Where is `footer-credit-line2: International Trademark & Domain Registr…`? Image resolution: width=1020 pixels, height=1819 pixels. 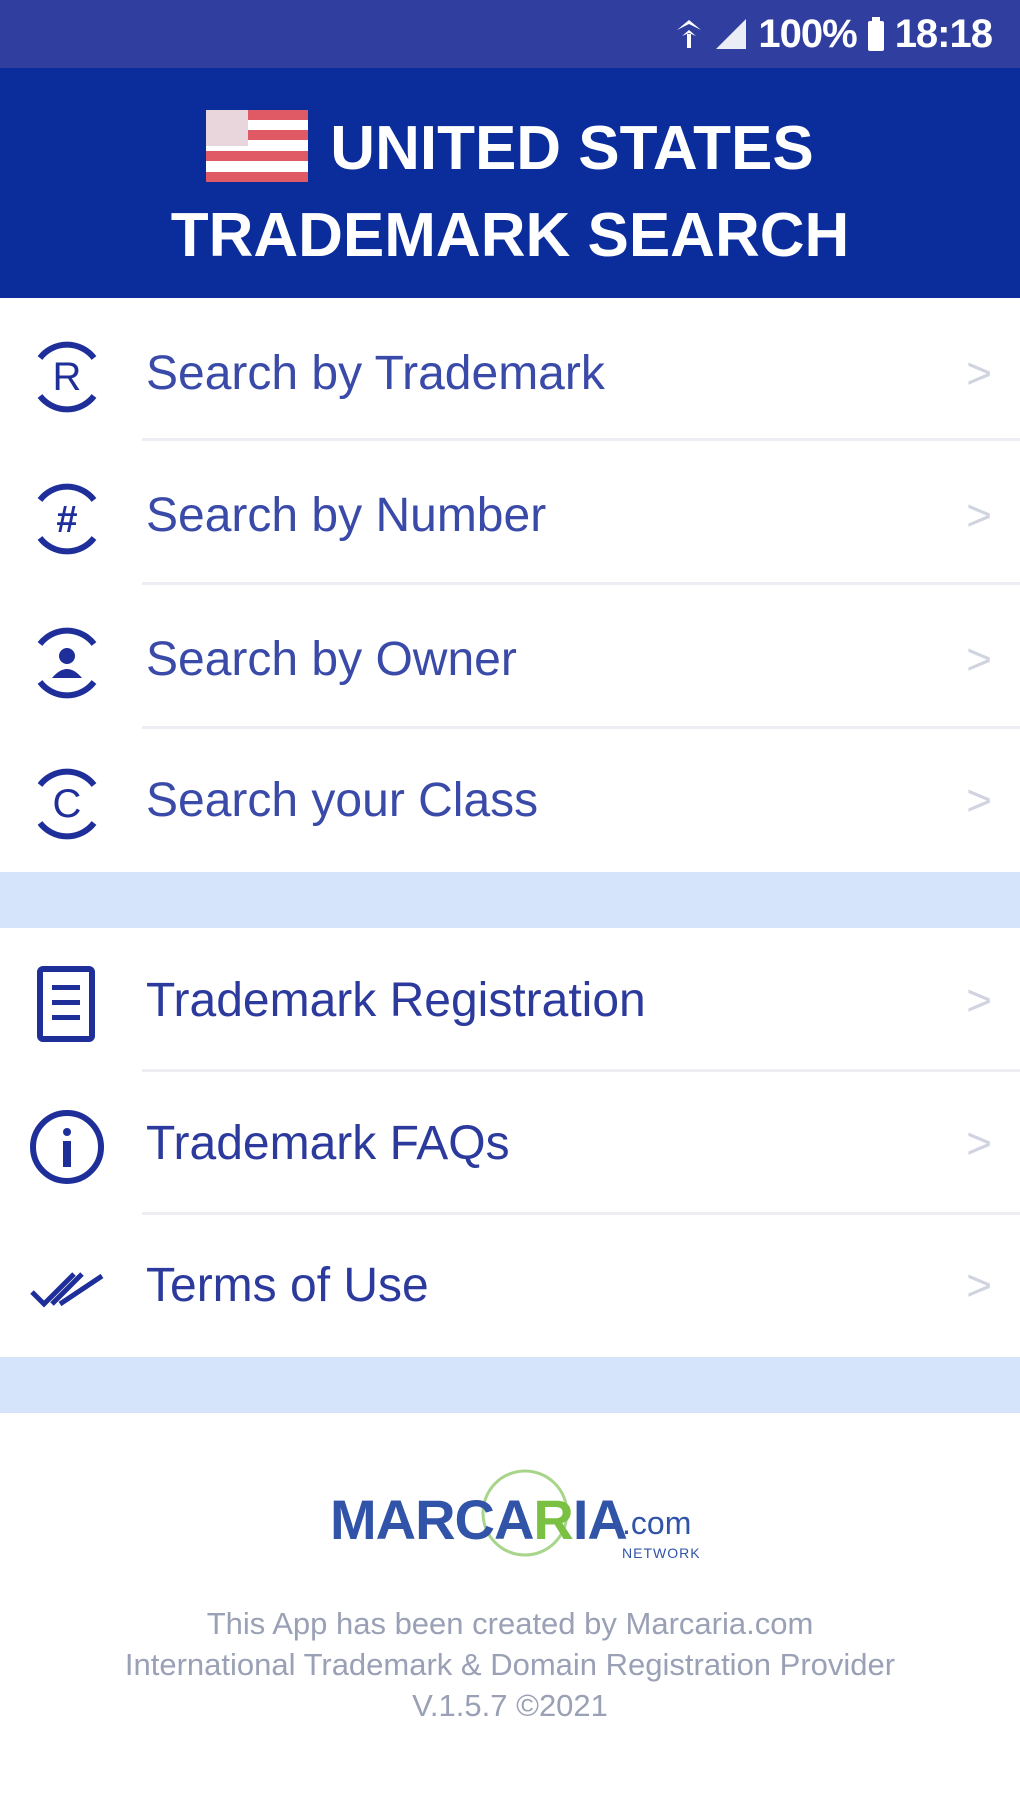 footer-credit-line2: International Trademark & Domain Registr… is located at coordinates (510, 1664).